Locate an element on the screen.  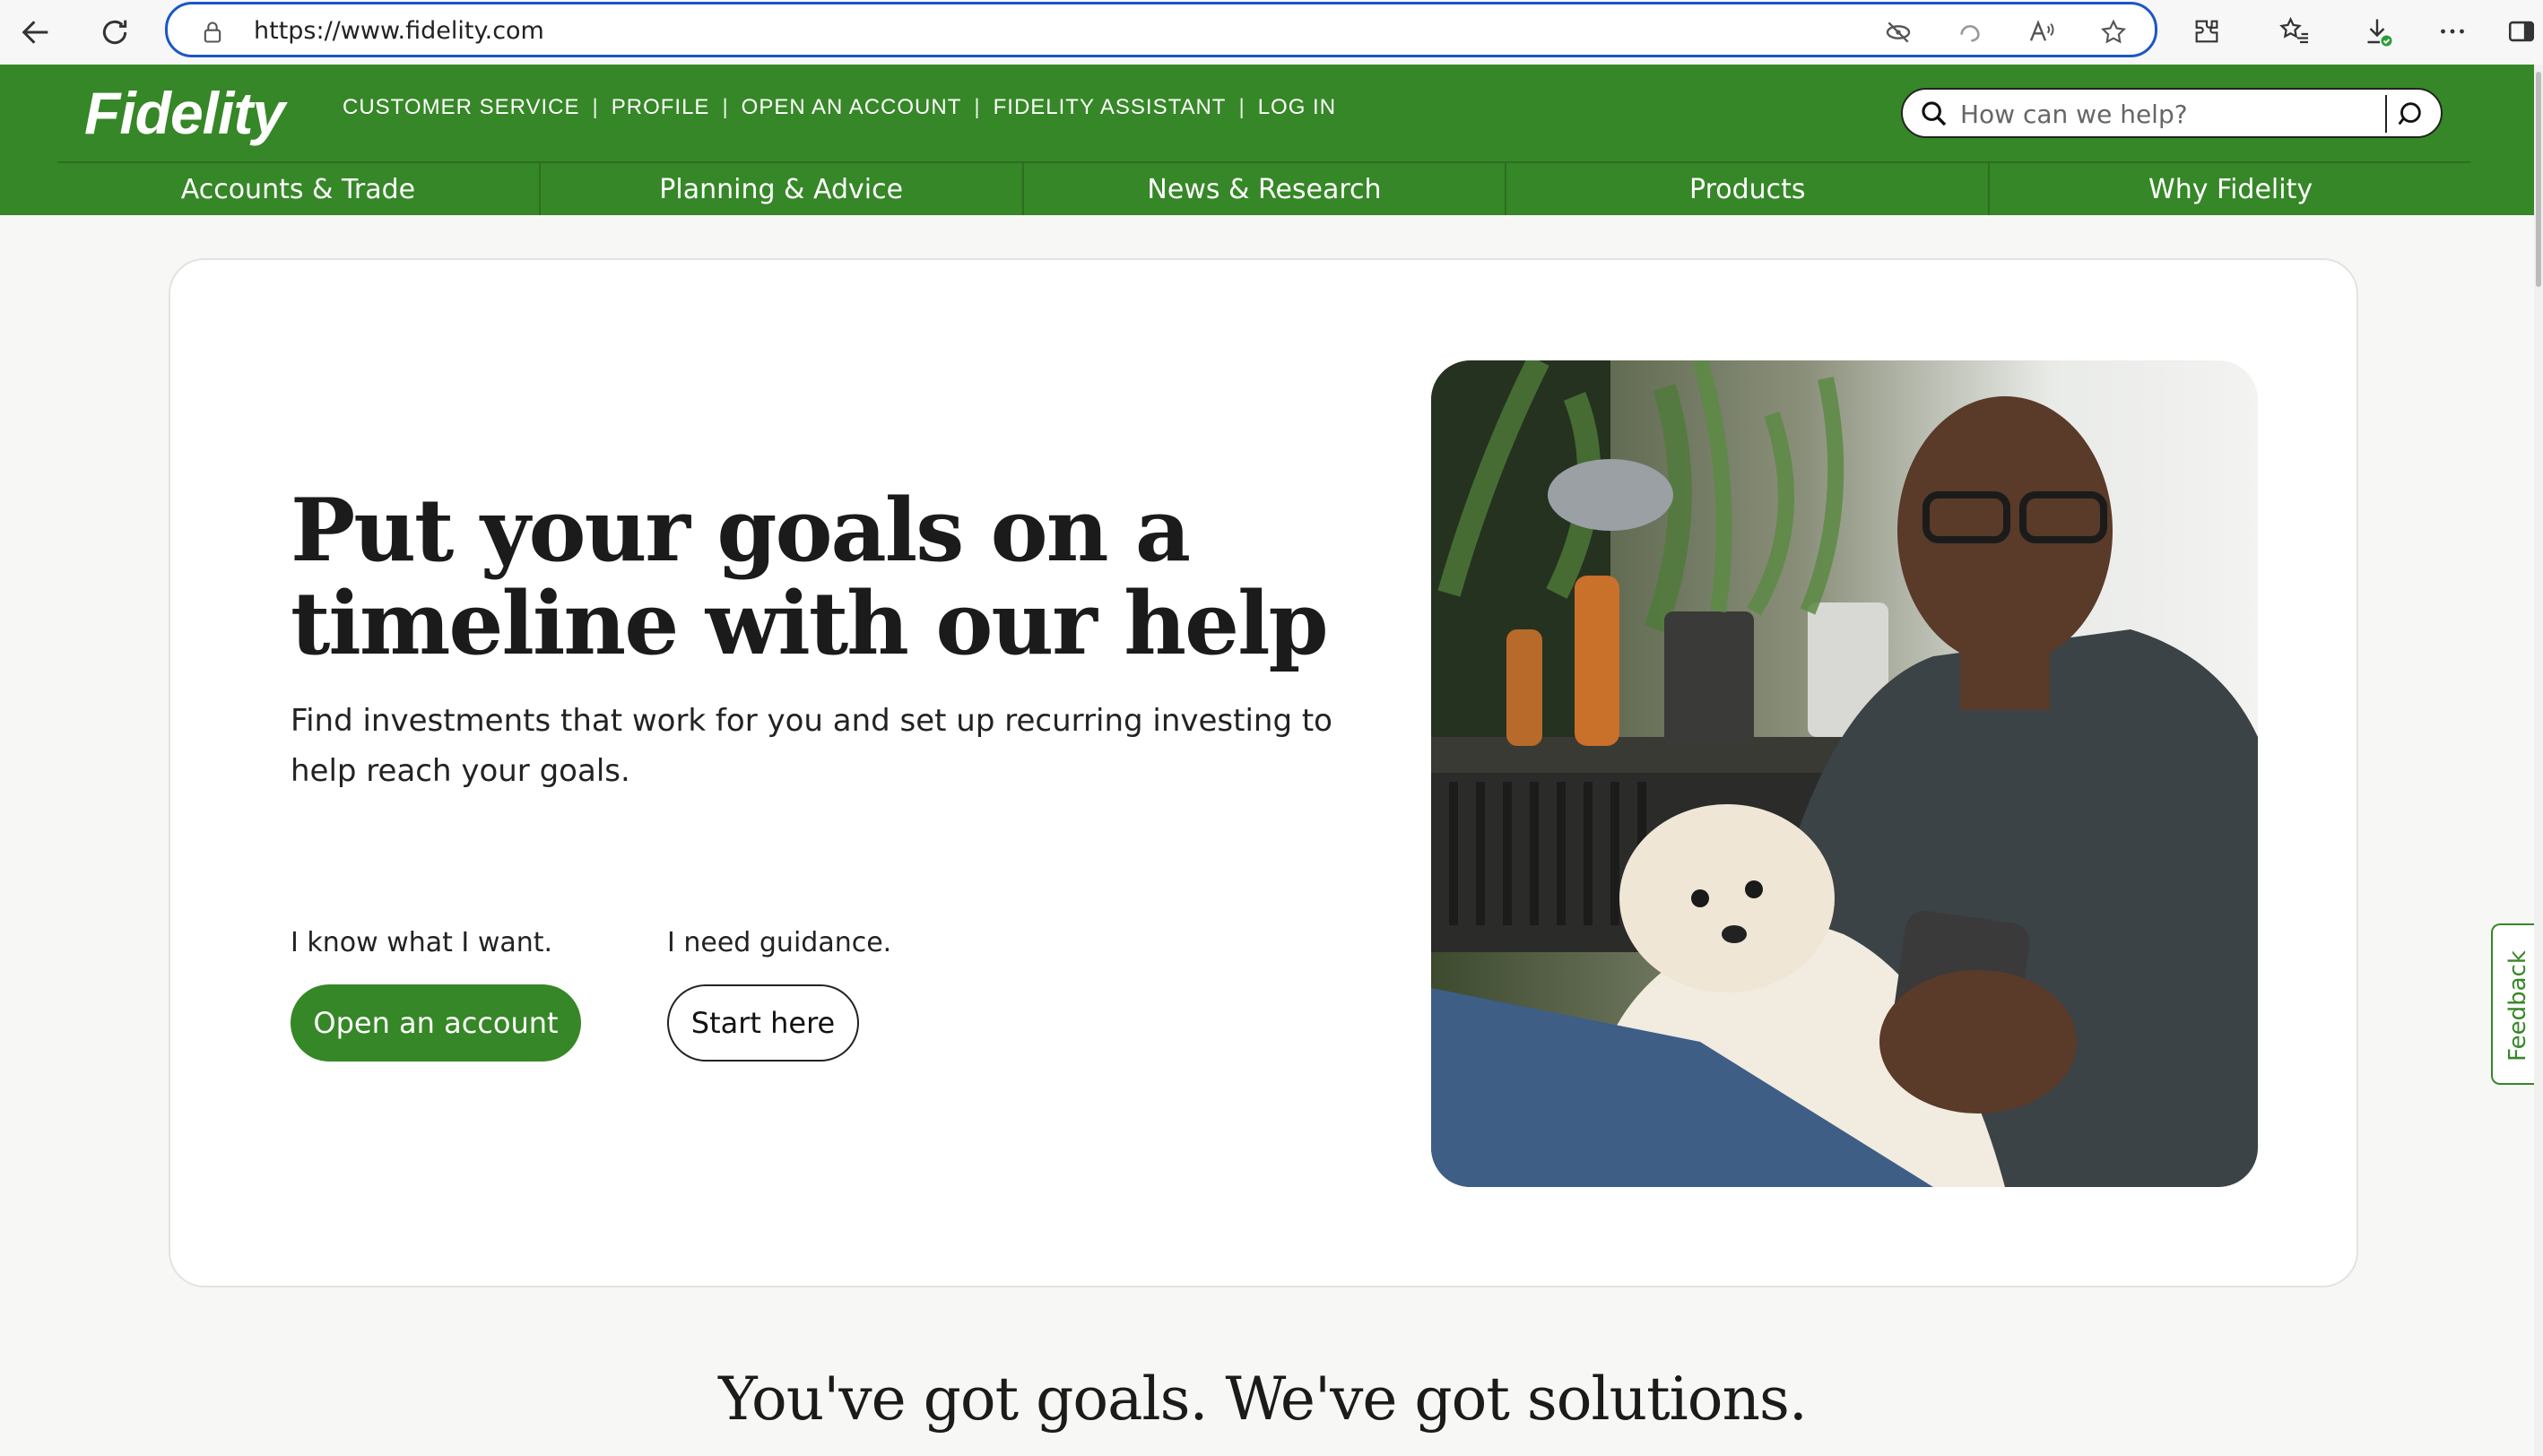
read-aloud-icon is located at coordinates (2042, 32).